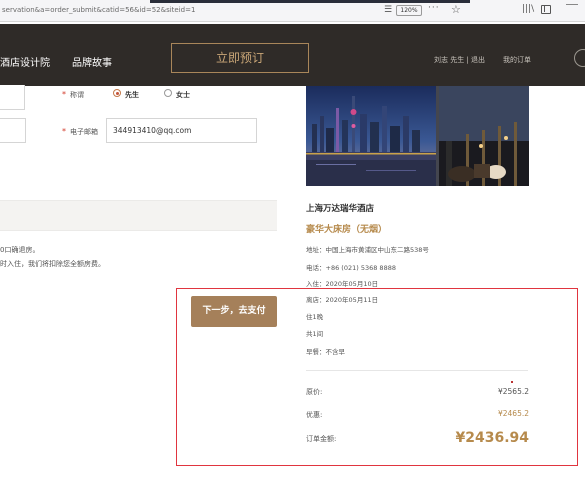 The height and width of the screenshot is (479, 585). I want to click on radio-mr-label: 先生, so click(132, 95).